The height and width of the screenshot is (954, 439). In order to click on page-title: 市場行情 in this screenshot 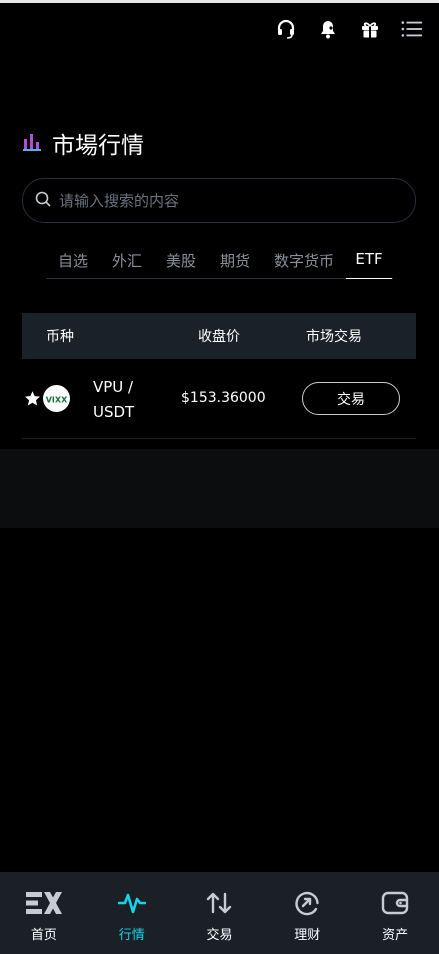, I will do `click(98, 146)`.